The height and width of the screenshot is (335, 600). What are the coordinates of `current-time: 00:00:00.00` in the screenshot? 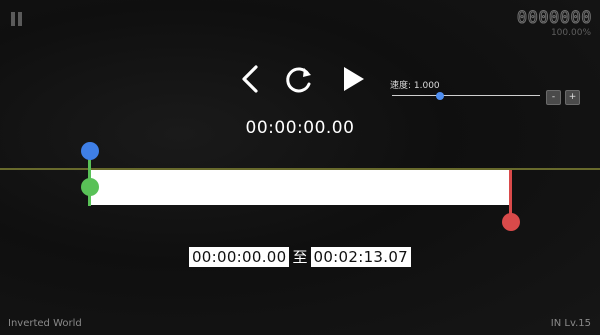 It's located at (300, 128).